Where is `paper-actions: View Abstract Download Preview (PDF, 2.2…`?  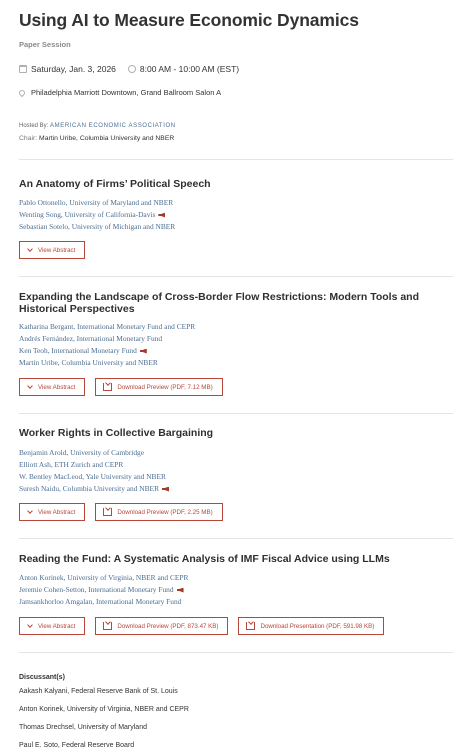 paper-actions: View Abstract Download Preview (PDF, 2.2… is located at coordinates (121, 512).